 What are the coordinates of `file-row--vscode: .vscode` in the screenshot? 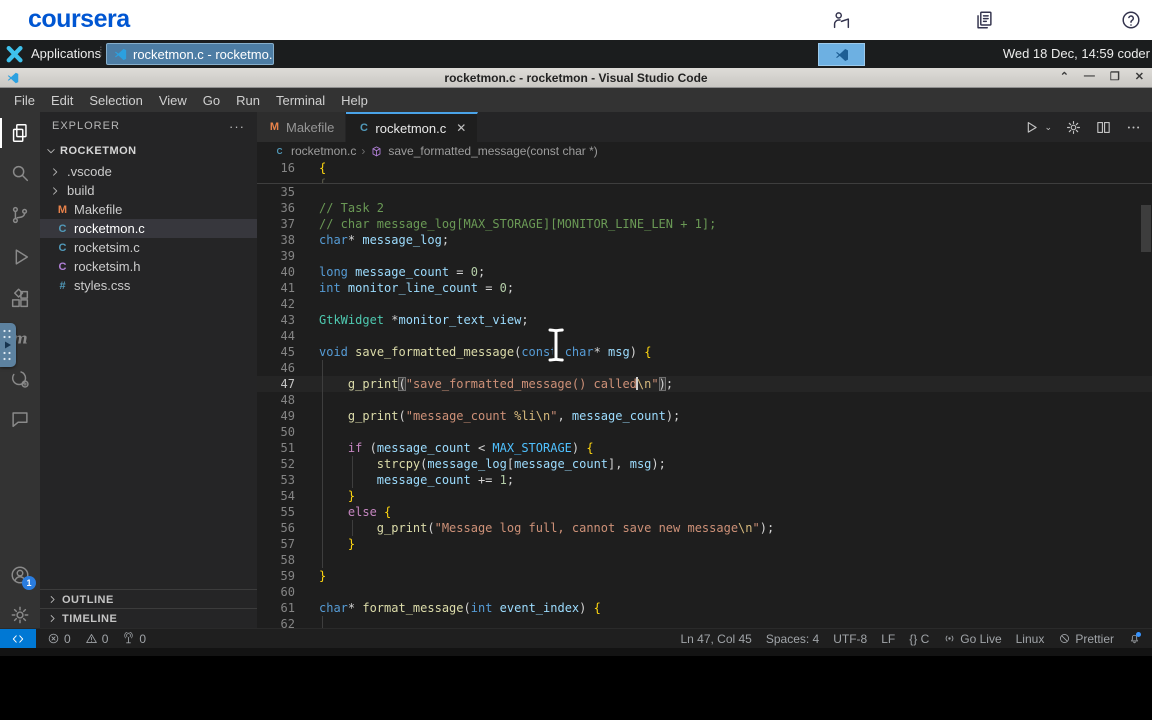 It's located at (148, 171).